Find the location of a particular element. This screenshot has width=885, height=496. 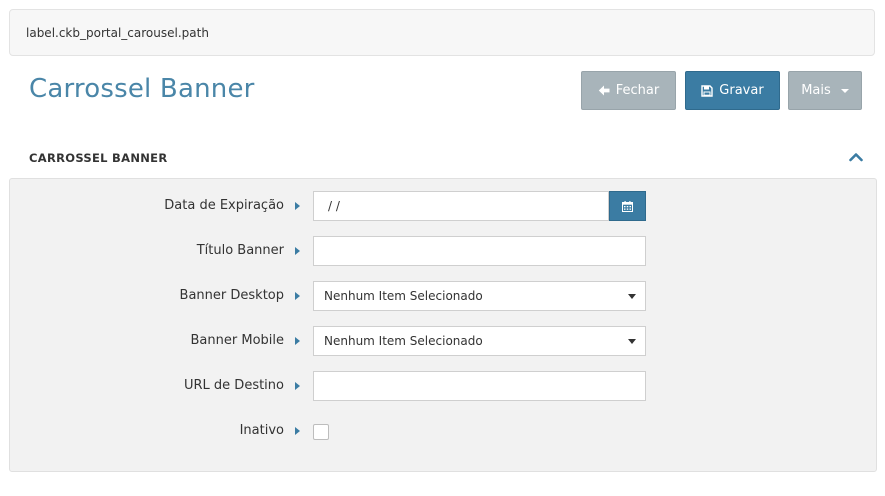

form-row-title: Título Banner is located at coordinates (444, 251).